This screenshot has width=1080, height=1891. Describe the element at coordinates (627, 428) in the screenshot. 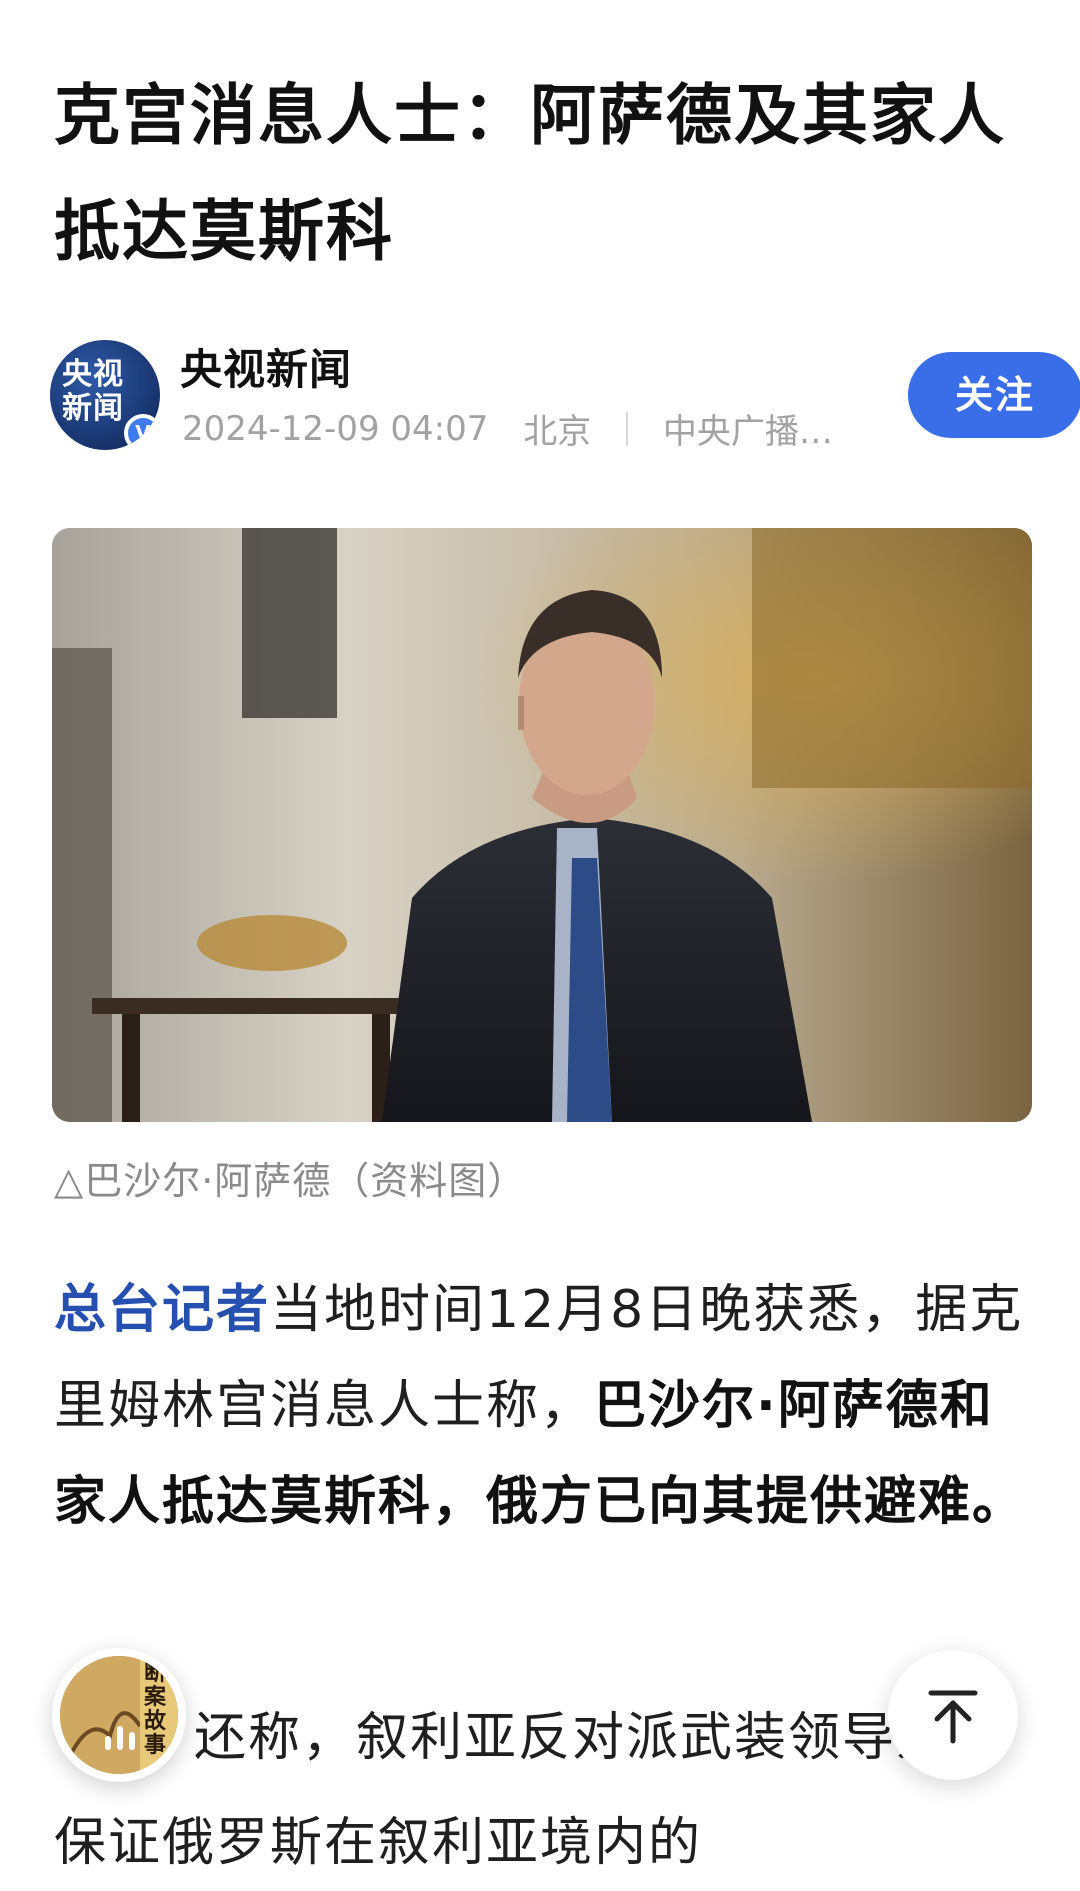

I see `meta-divider` at that location.